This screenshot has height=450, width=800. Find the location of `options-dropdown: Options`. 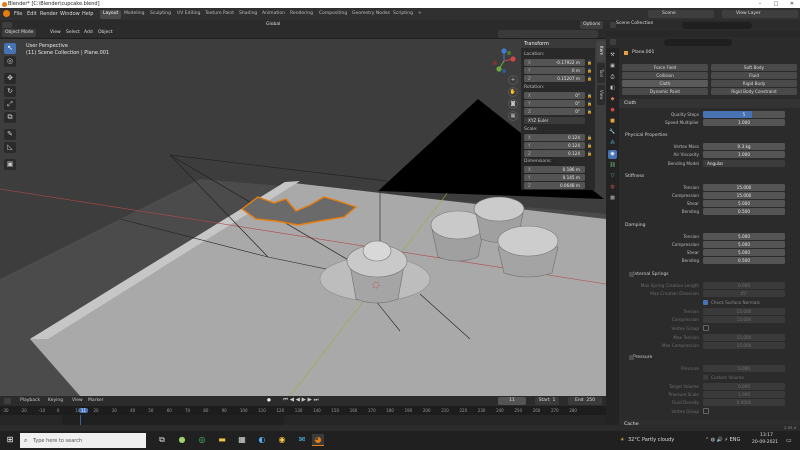

options-dropdown: Options is located at coordinates (592, 25).